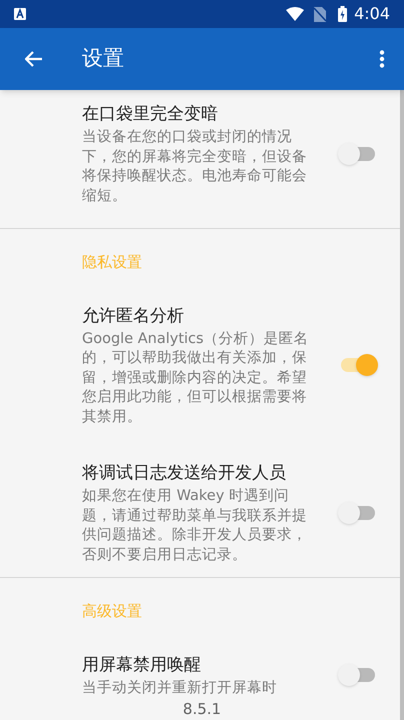 The image size is (404, 720). I want to click on page-title: 设置, so click(103, 58).